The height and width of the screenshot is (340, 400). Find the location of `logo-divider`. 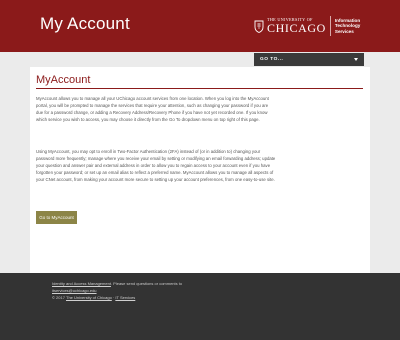

logo-divider is located at coordinates (330, 26).